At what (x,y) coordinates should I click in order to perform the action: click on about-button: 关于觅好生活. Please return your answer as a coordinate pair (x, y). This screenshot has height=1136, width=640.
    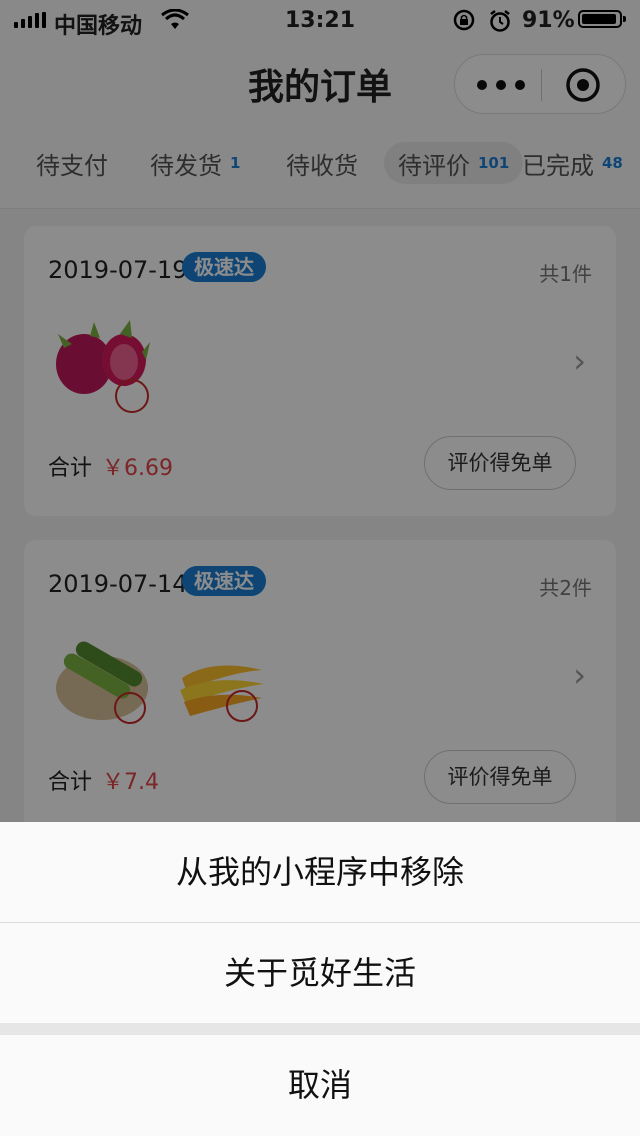
    Looking at the image, I should click on (320, 973).